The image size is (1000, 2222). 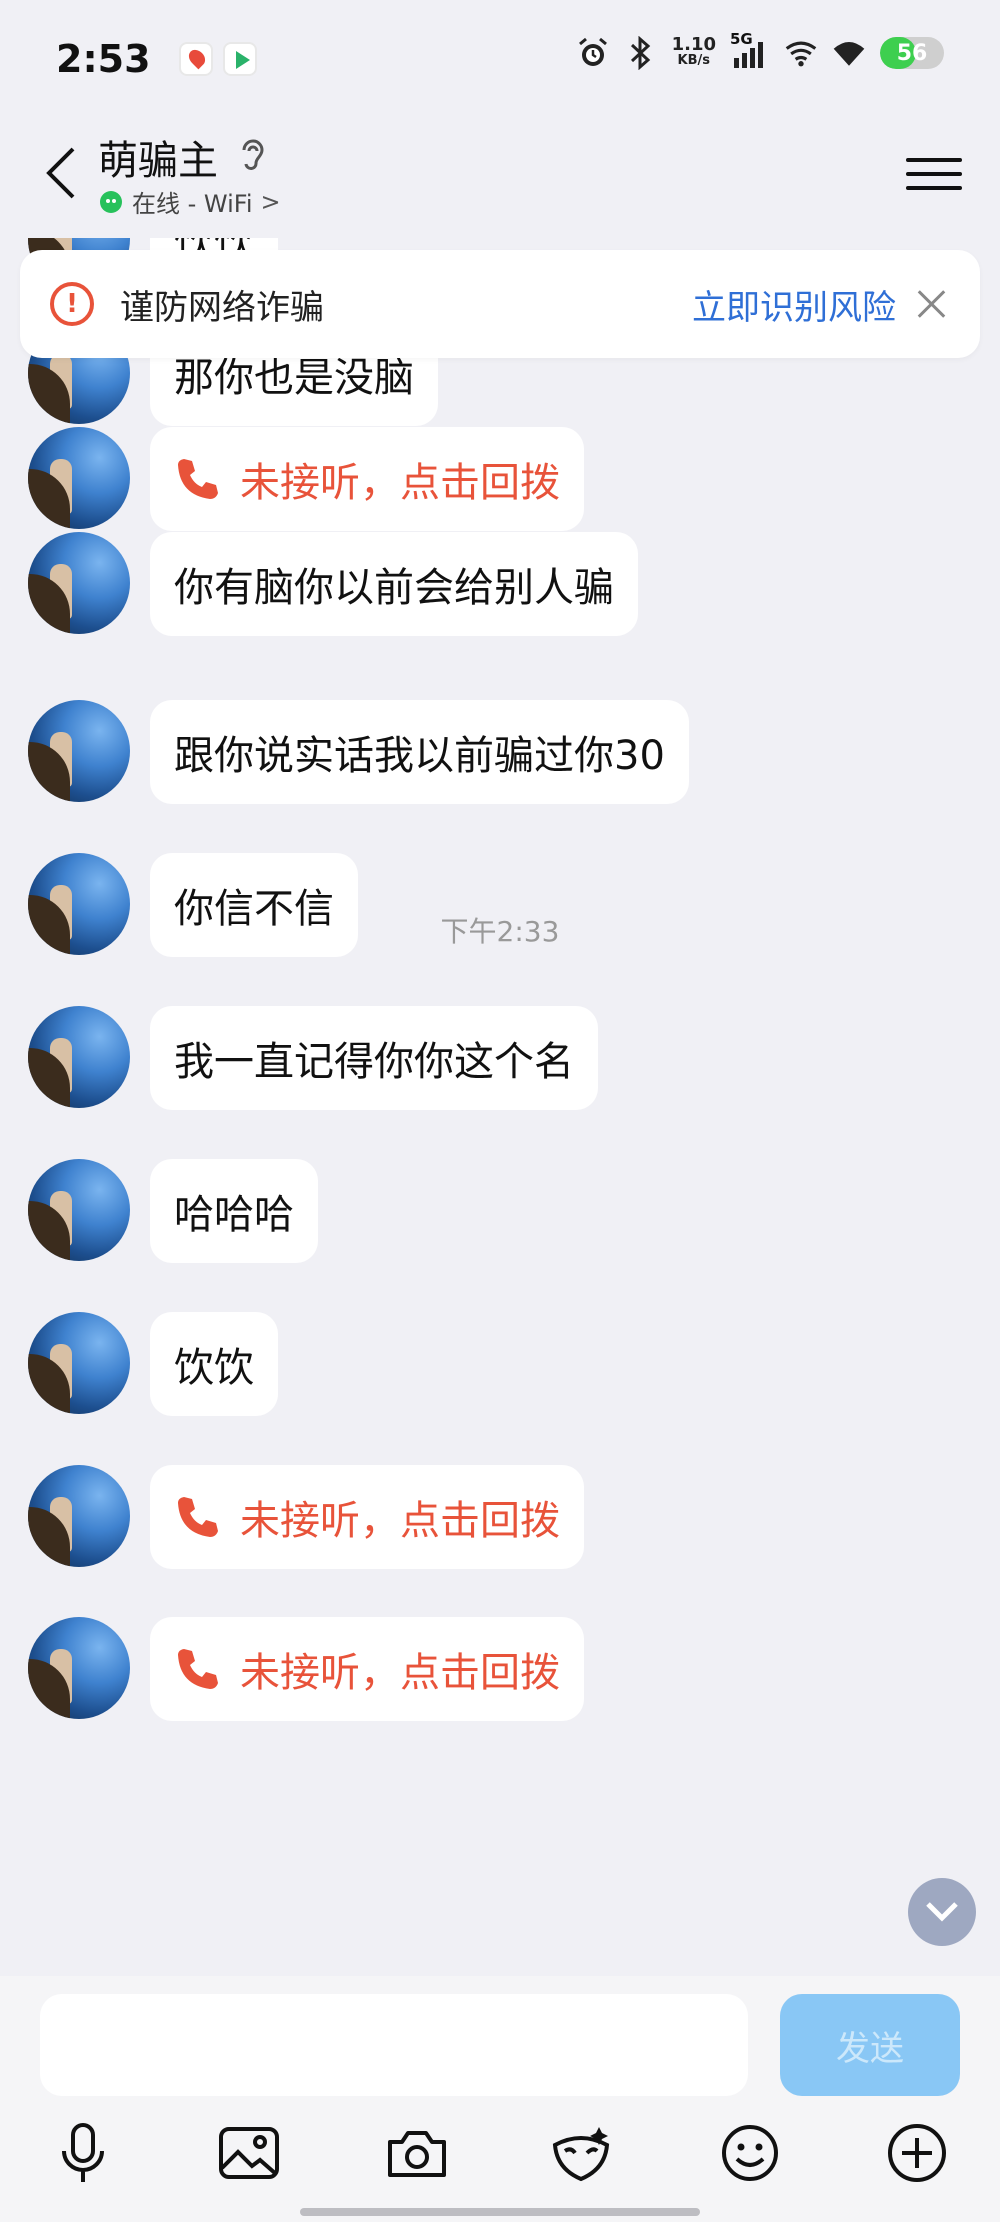 I want to click on status-icons: 1.10 KB/s 5G 56, so click(x=760, y=50).